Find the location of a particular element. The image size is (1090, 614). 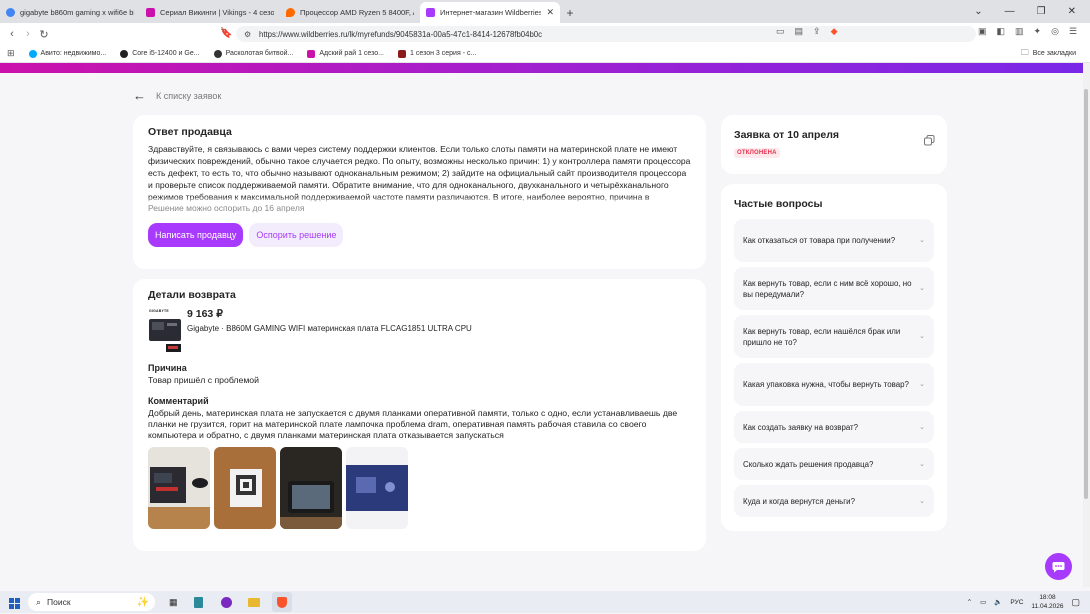

clock-date: 11.04.2026 is located at coordinates (1047, 606).